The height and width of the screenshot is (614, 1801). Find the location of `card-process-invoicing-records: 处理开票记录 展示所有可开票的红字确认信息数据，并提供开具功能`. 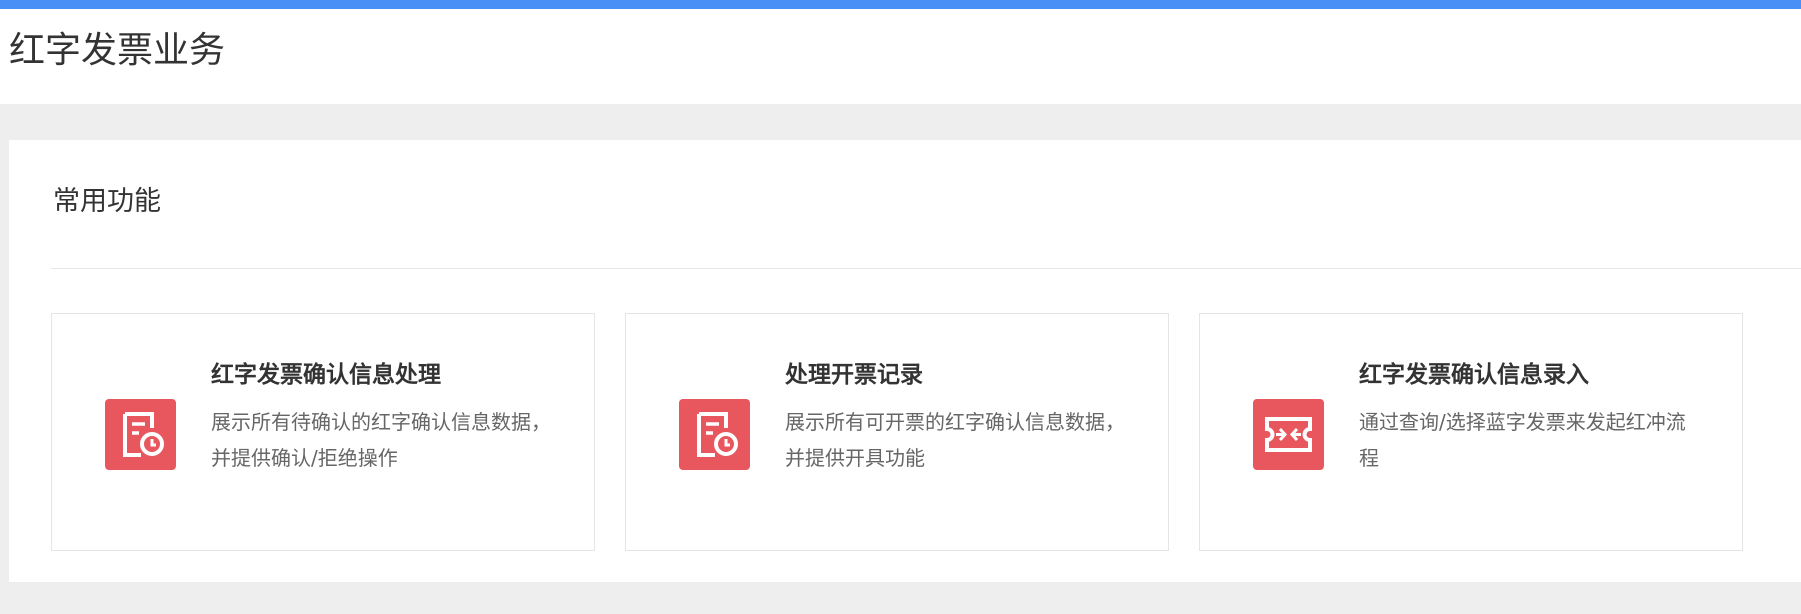

card-process-invoicing-records: 处理开票记录 展示所有可开票的红字确认信息数据，并提供开具功能 is located at coordinates (897, 432).